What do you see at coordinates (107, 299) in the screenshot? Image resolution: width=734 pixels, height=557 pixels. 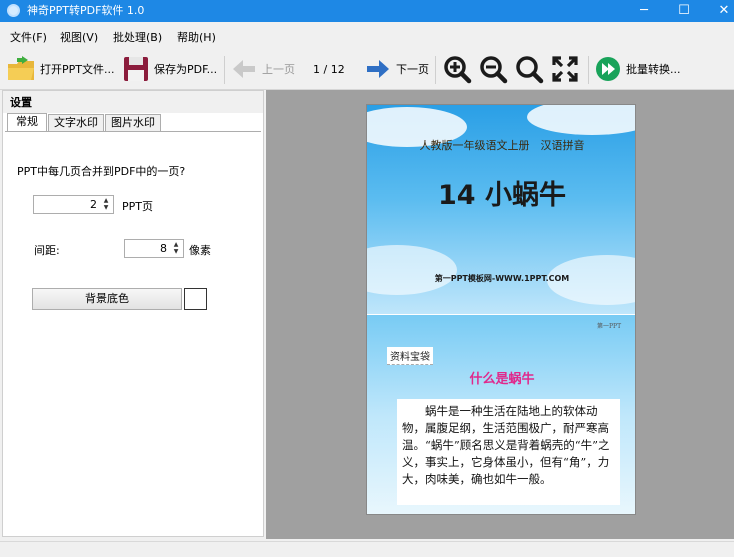 I see `background-color-button: 背景底色` at bounding box center [107, 299].